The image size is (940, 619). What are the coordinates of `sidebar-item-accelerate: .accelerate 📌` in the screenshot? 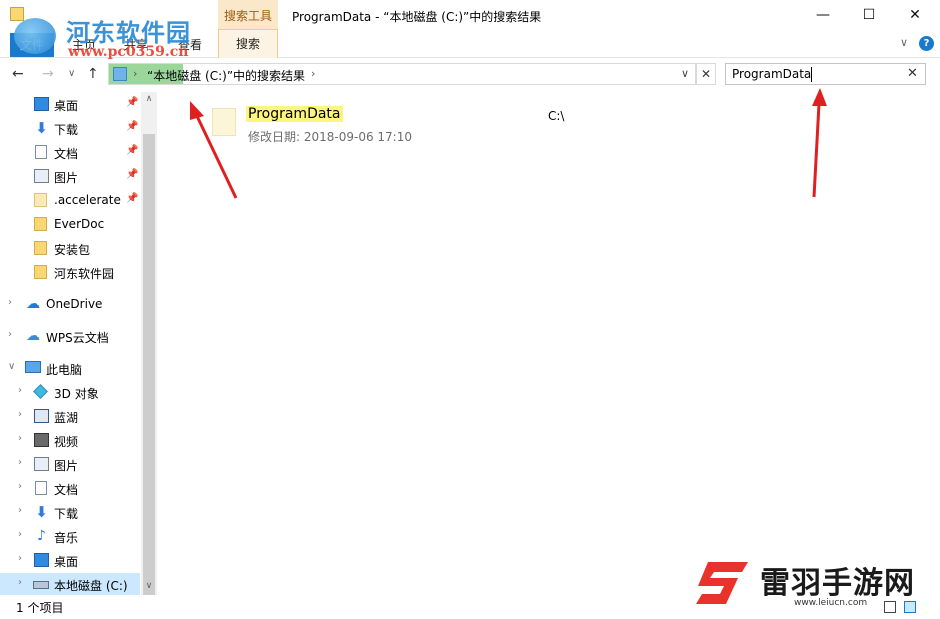 It's located at (70, 200).